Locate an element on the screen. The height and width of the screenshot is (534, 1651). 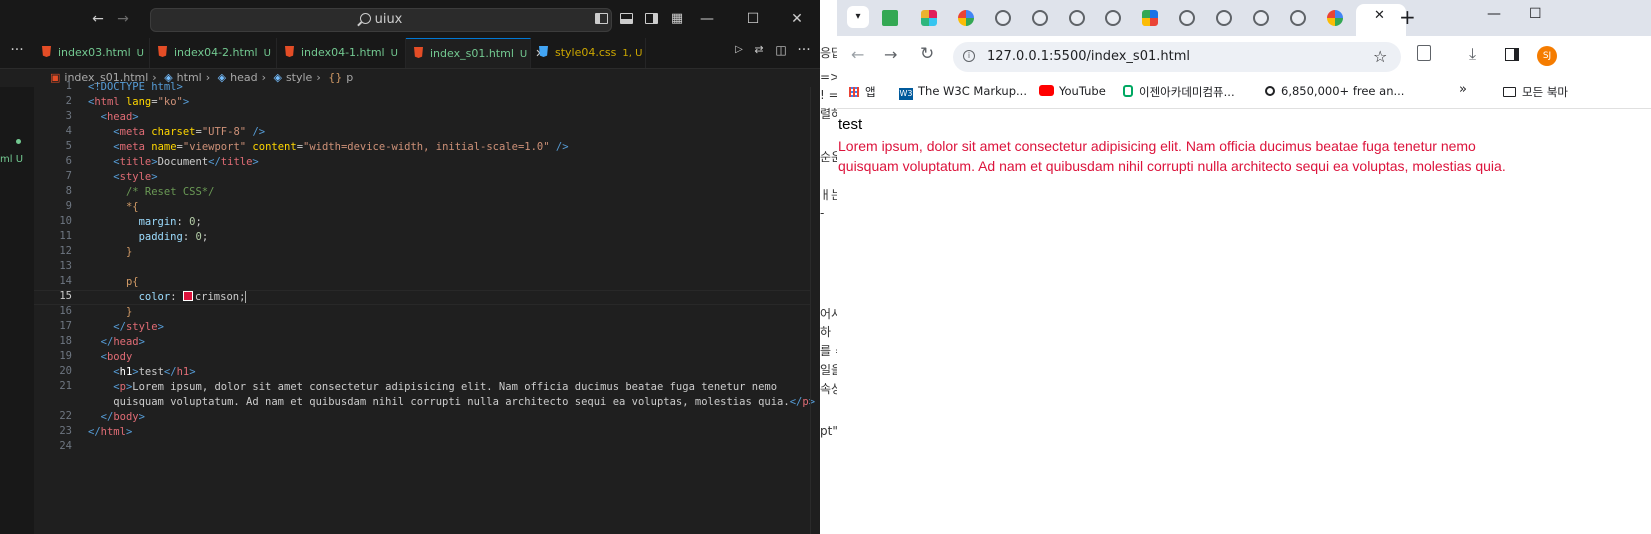
line-number: 4 is located at coordinates (68, 131).